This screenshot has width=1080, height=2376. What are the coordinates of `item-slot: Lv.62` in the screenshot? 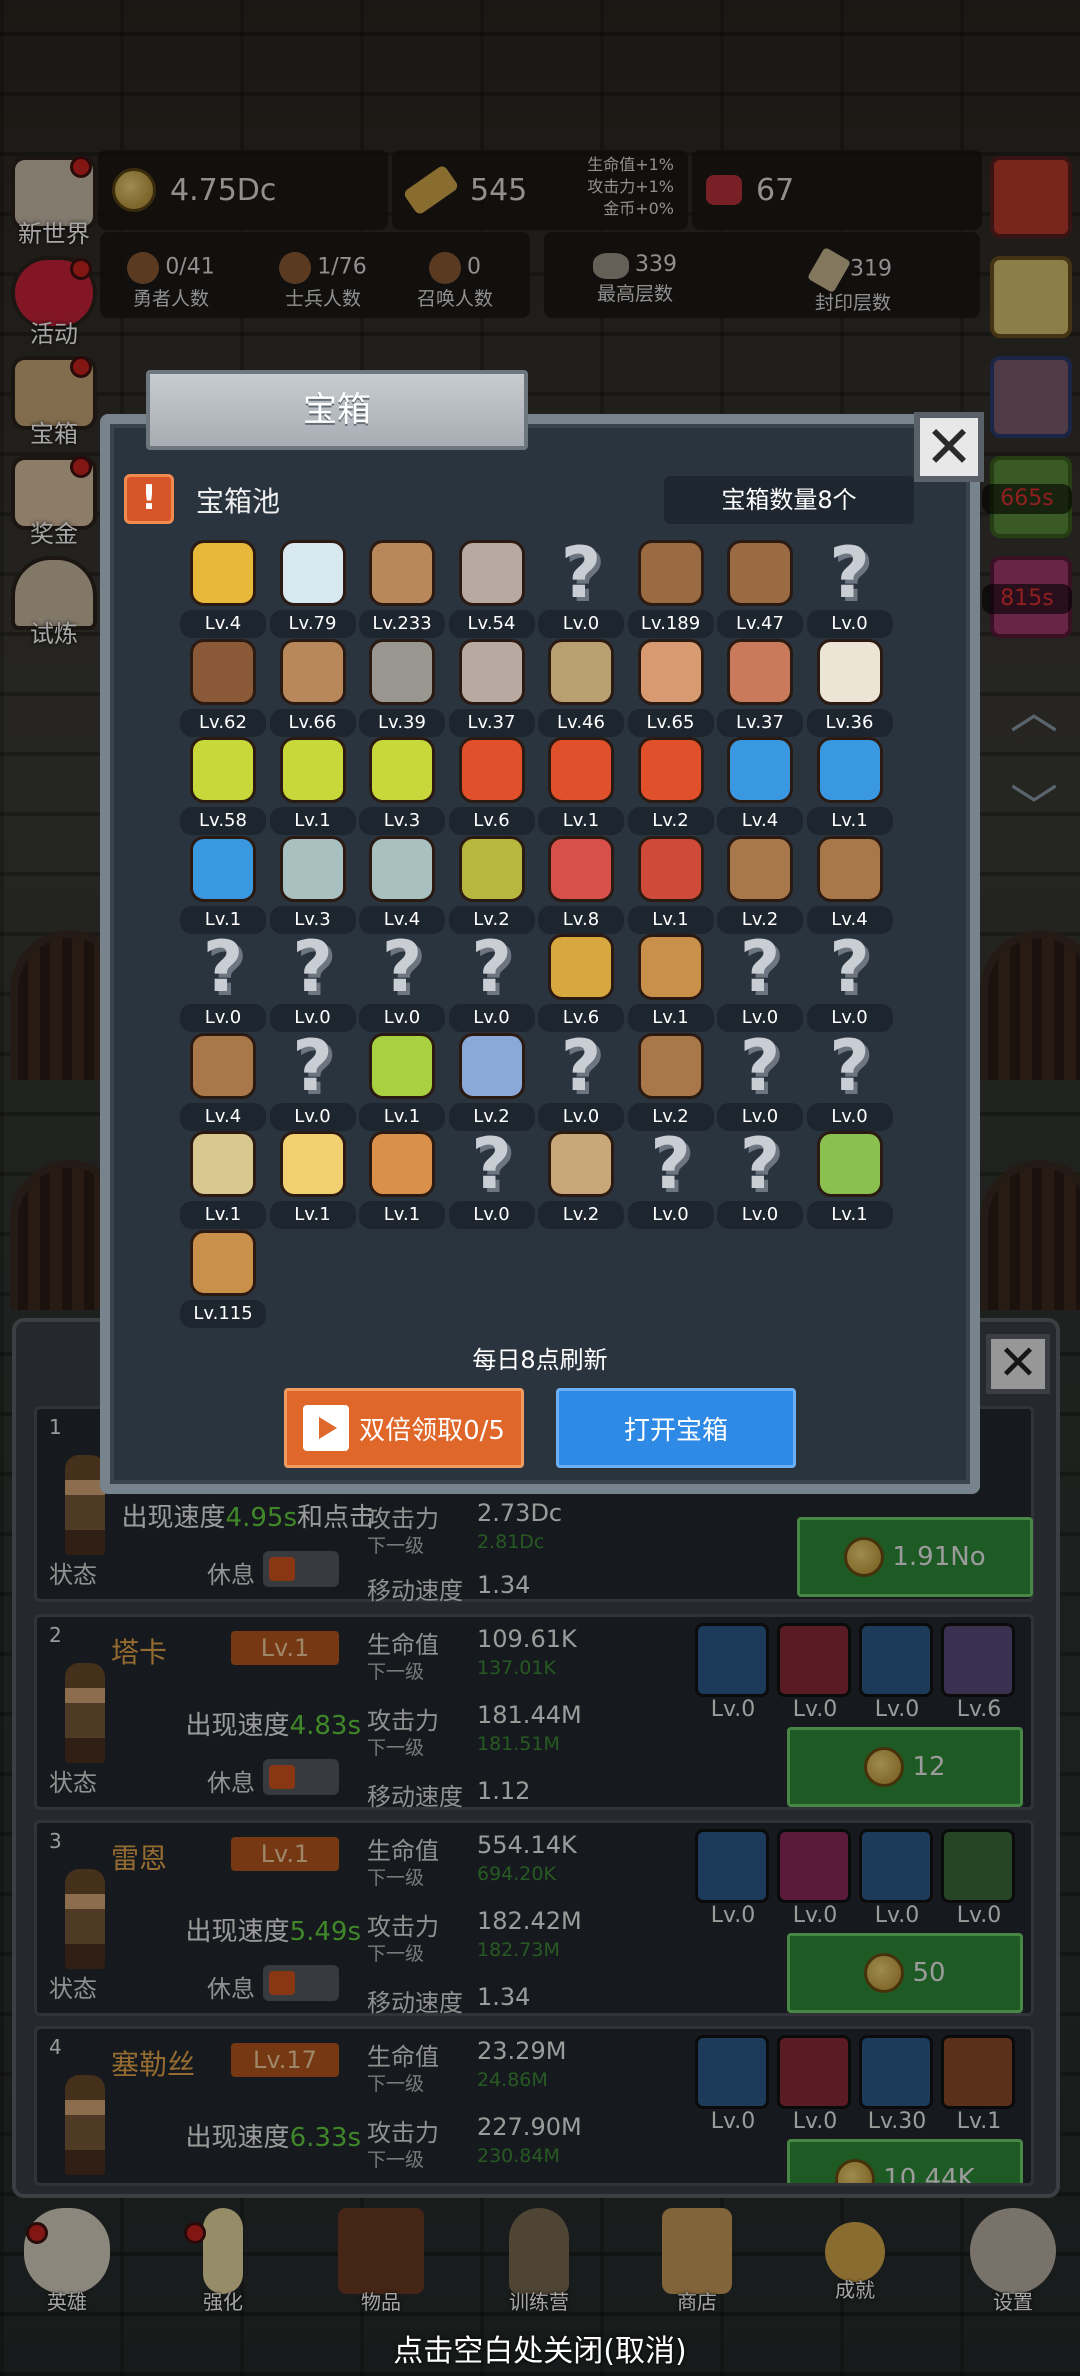 It's located at (223, 687).